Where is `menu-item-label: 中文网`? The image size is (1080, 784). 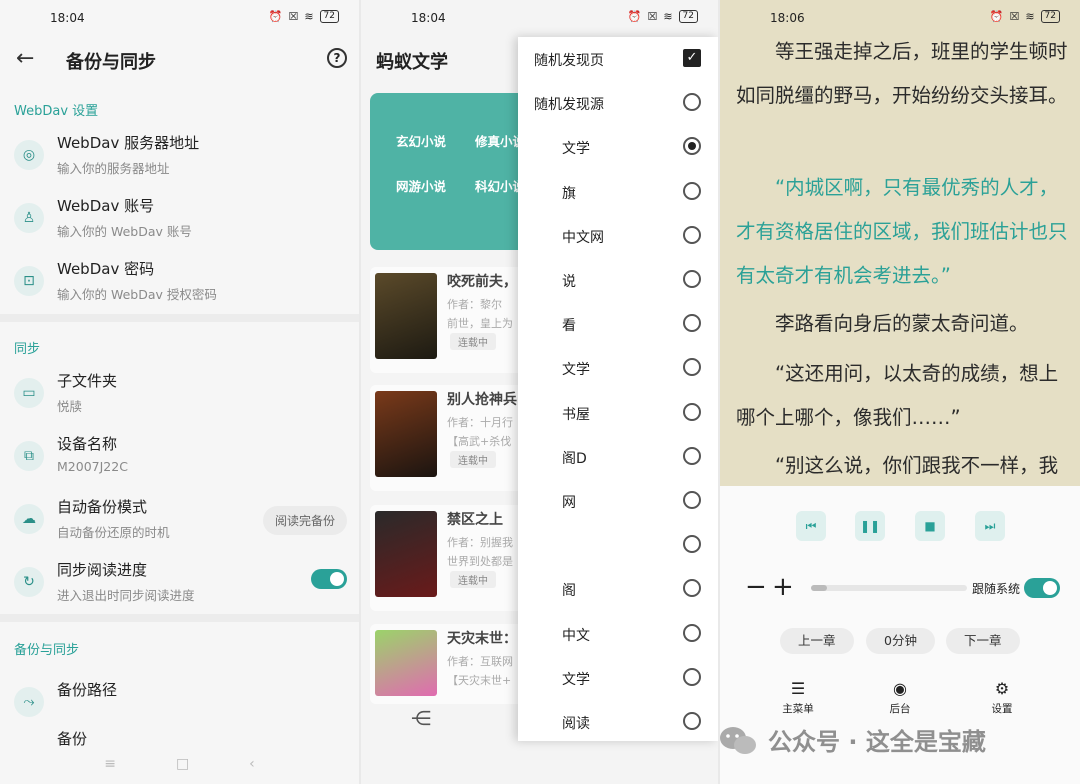
menu-item-label: 中文网 is located at coordinates (583, 237).